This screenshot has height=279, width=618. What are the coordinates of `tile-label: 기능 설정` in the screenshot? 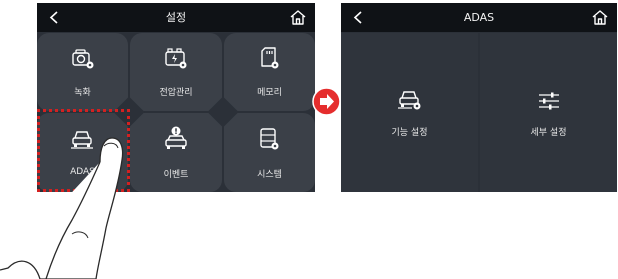 It's located at (409, 133).